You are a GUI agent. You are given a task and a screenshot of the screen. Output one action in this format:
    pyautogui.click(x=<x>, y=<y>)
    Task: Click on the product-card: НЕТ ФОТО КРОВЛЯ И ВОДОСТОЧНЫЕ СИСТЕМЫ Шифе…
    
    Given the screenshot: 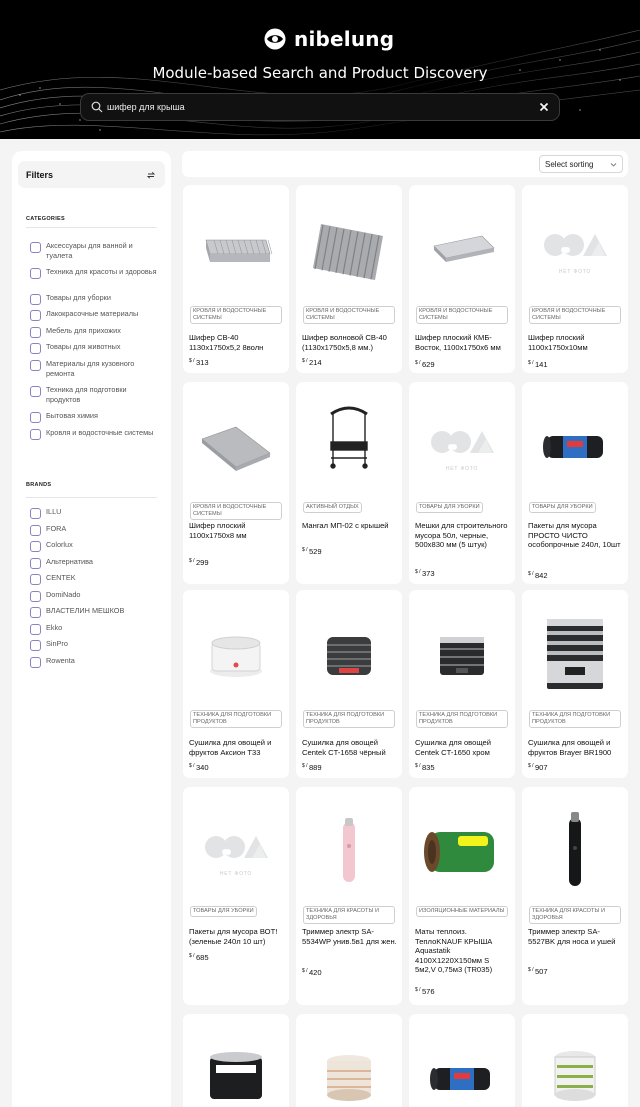 What is the action you would take?
    pyautogui.click(x=575, y=279)
    